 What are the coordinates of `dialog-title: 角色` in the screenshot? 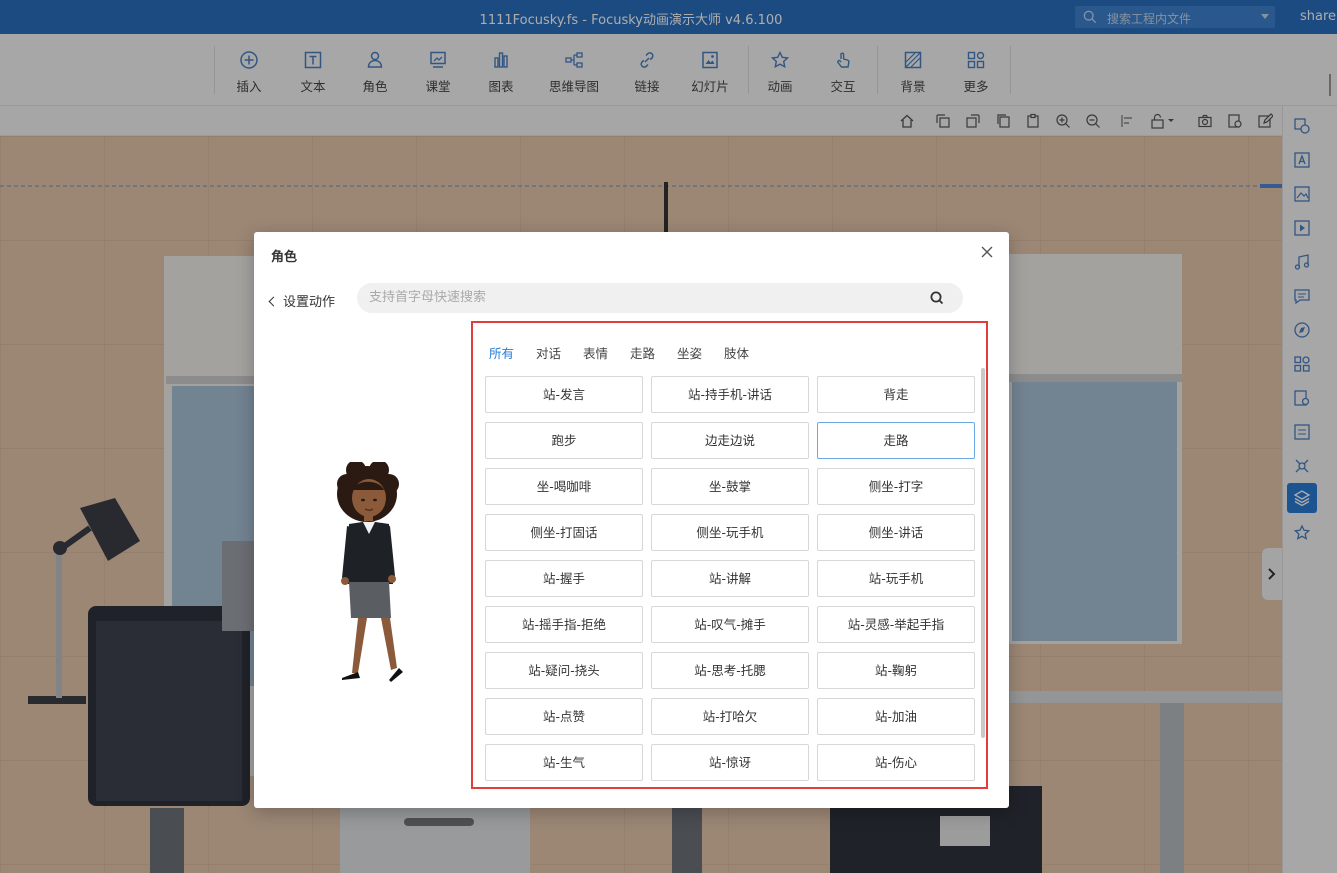 It's located at (284, 257).